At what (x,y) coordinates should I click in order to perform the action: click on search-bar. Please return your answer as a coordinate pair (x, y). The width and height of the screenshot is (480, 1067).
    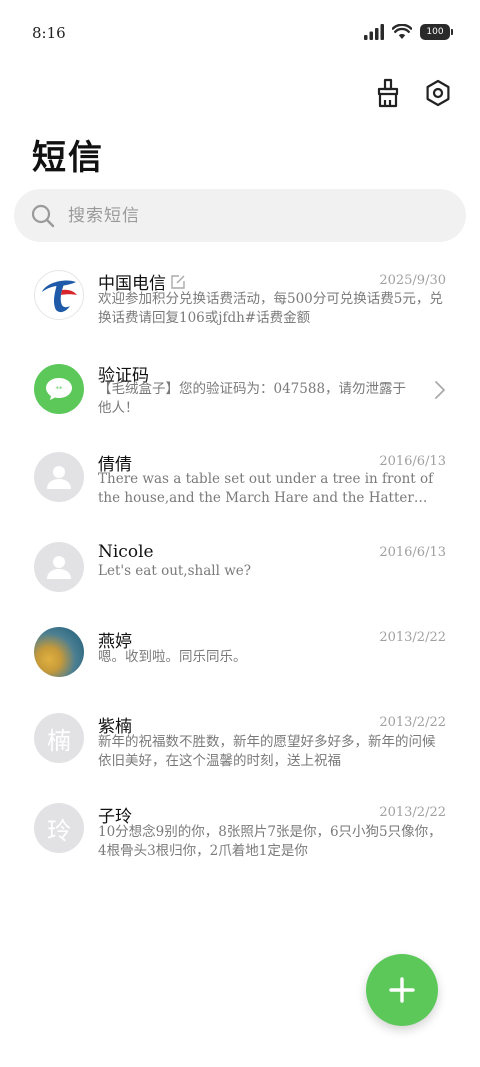
    Looking at the image, I should click on (240, 215).